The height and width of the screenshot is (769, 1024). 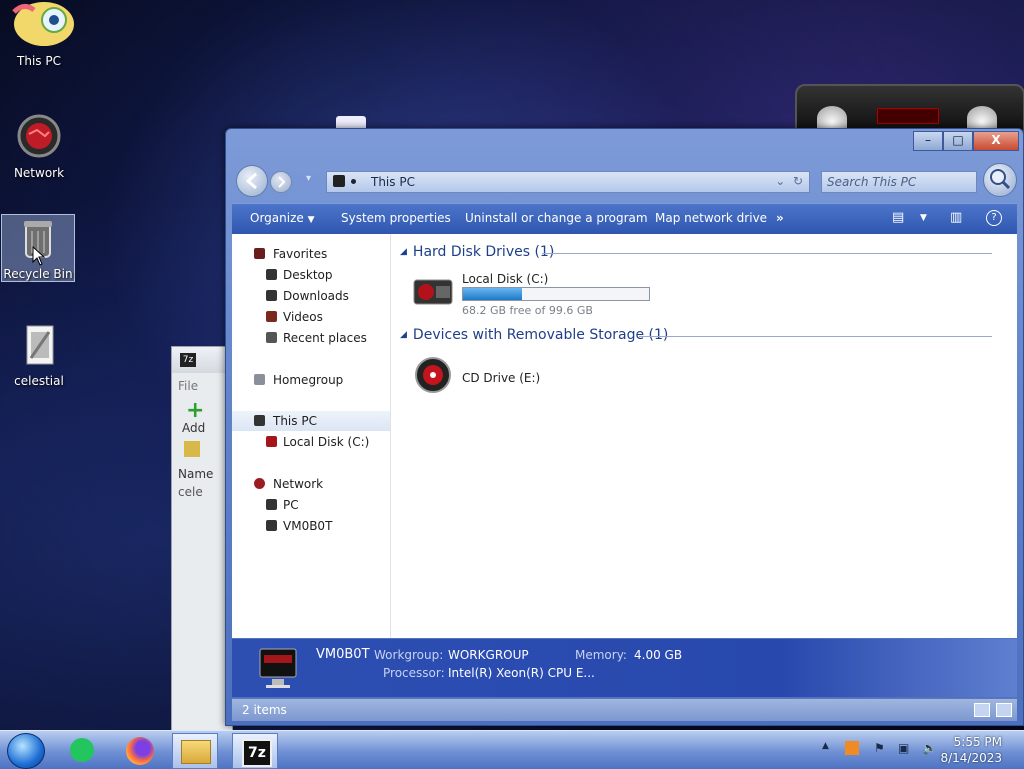 I want to click on computer-name: VM0B0T, so click(x=343, y=654).